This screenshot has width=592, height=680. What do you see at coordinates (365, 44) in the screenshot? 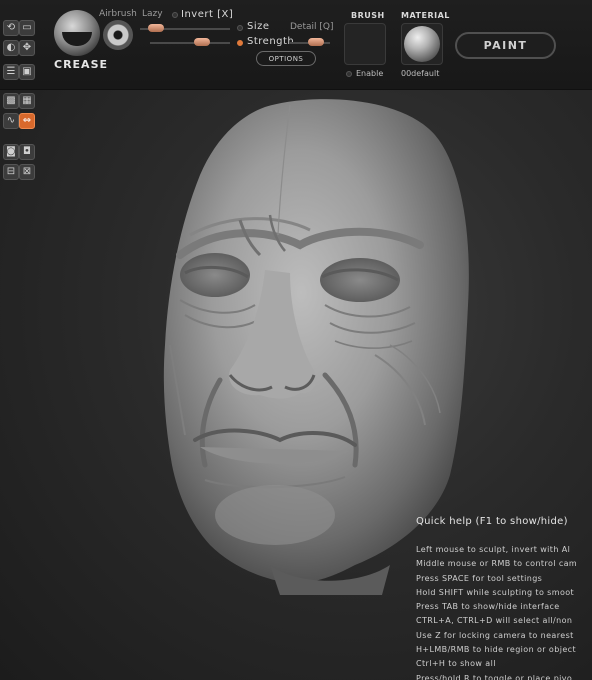
I see `brush-texture-slot` at bounding box center [365, 44].